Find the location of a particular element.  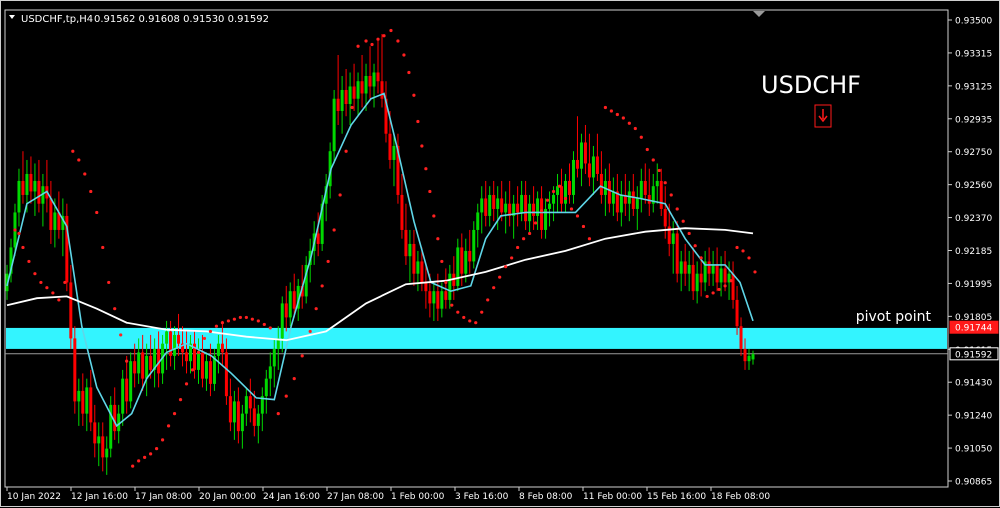

y-tick-label: 0.92185 is located at coordinates (973, 252).